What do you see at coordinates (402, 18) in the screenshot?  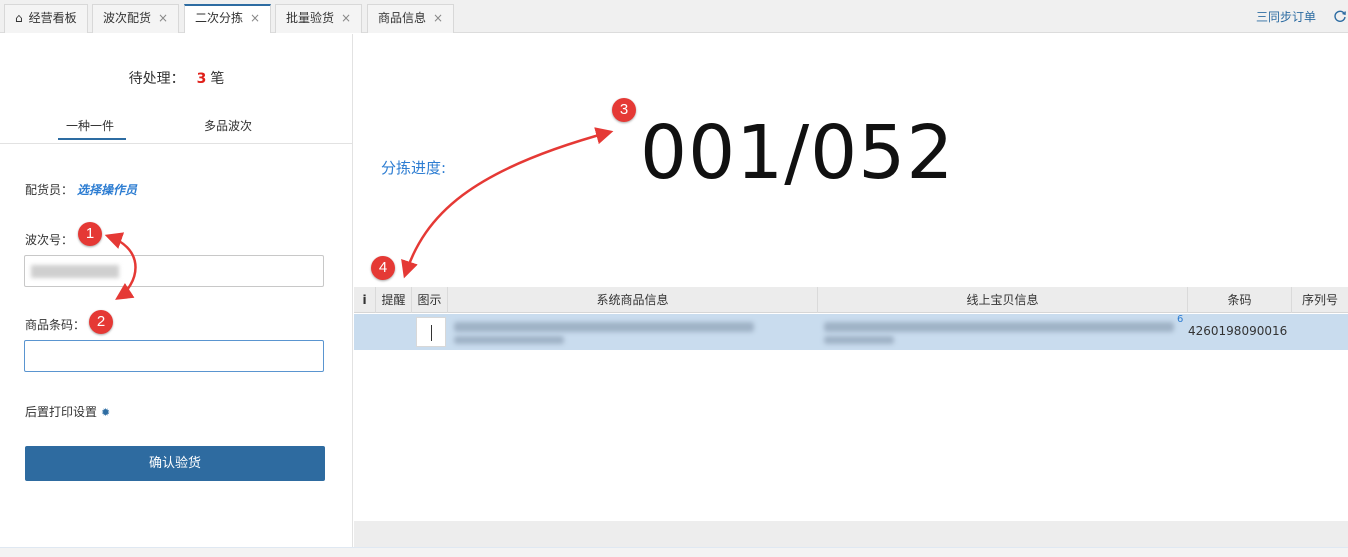 I see `tab-label: 商品信息` at bounding box center [402, 18].